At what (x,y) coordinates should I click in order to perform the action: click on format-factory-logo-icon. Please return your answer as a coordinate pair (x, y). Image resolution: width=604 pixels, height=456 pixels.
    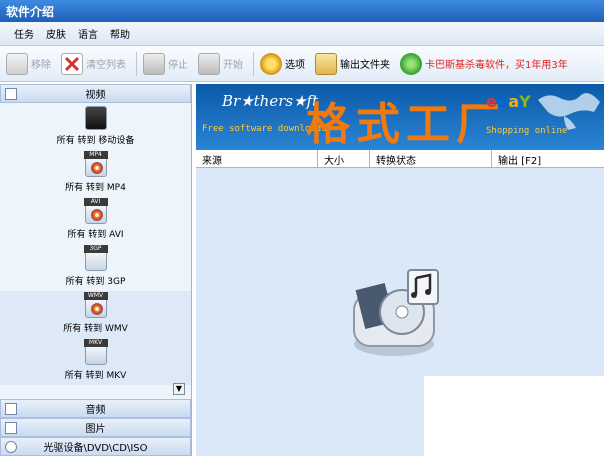
    Looking at the image, I should click on (396, 312).